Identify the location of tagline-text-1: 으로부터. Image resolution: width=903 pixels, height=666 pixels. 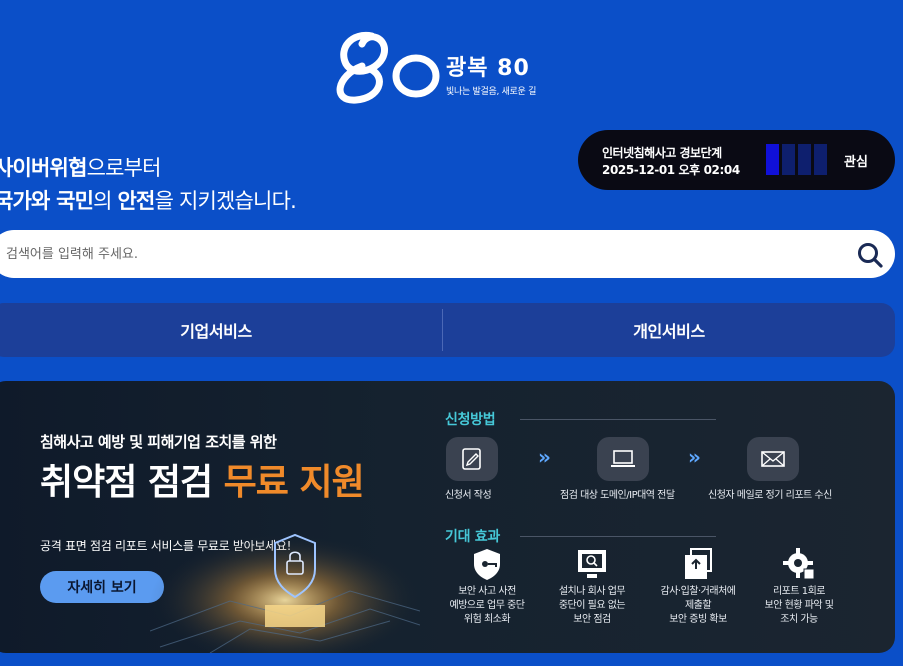
(124, 168).